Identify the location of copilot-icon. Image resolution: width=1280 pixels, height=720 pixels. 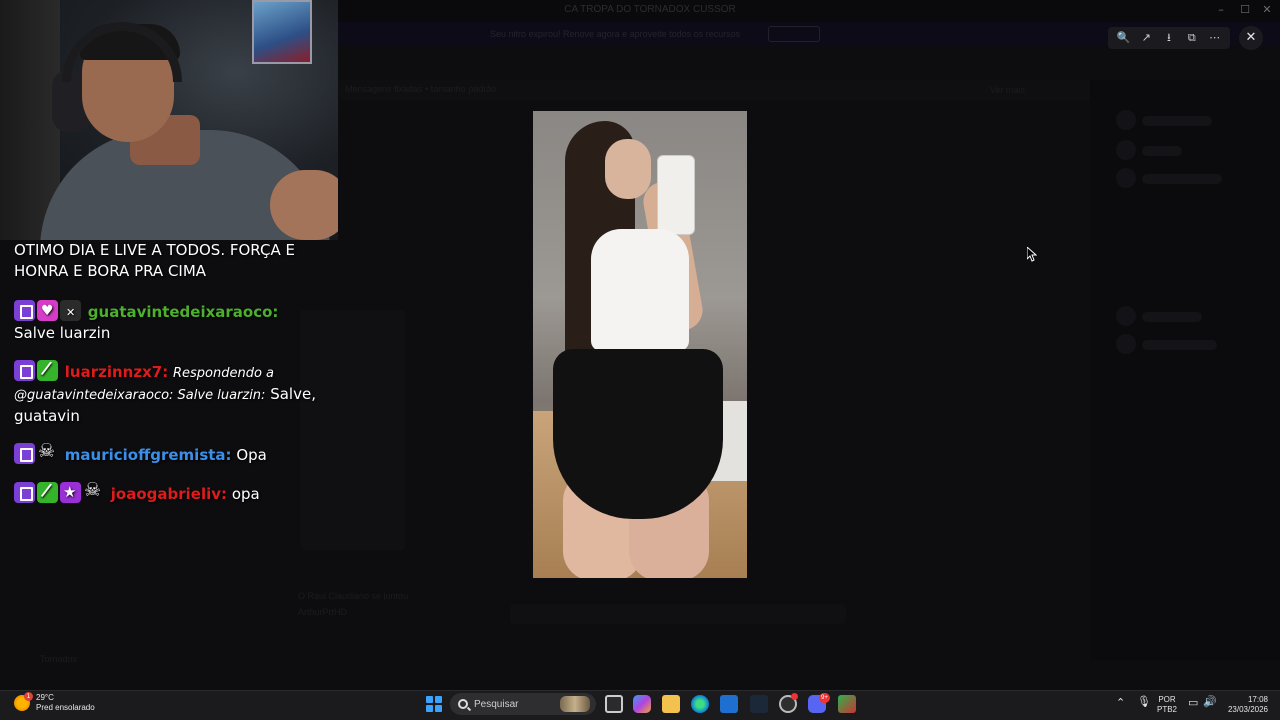
(642, 704).